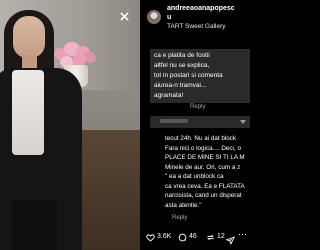 Image resolution: width=320 pixels, height=250 pixels. I want to click on like-button: 3.6K, so click(158, 237).